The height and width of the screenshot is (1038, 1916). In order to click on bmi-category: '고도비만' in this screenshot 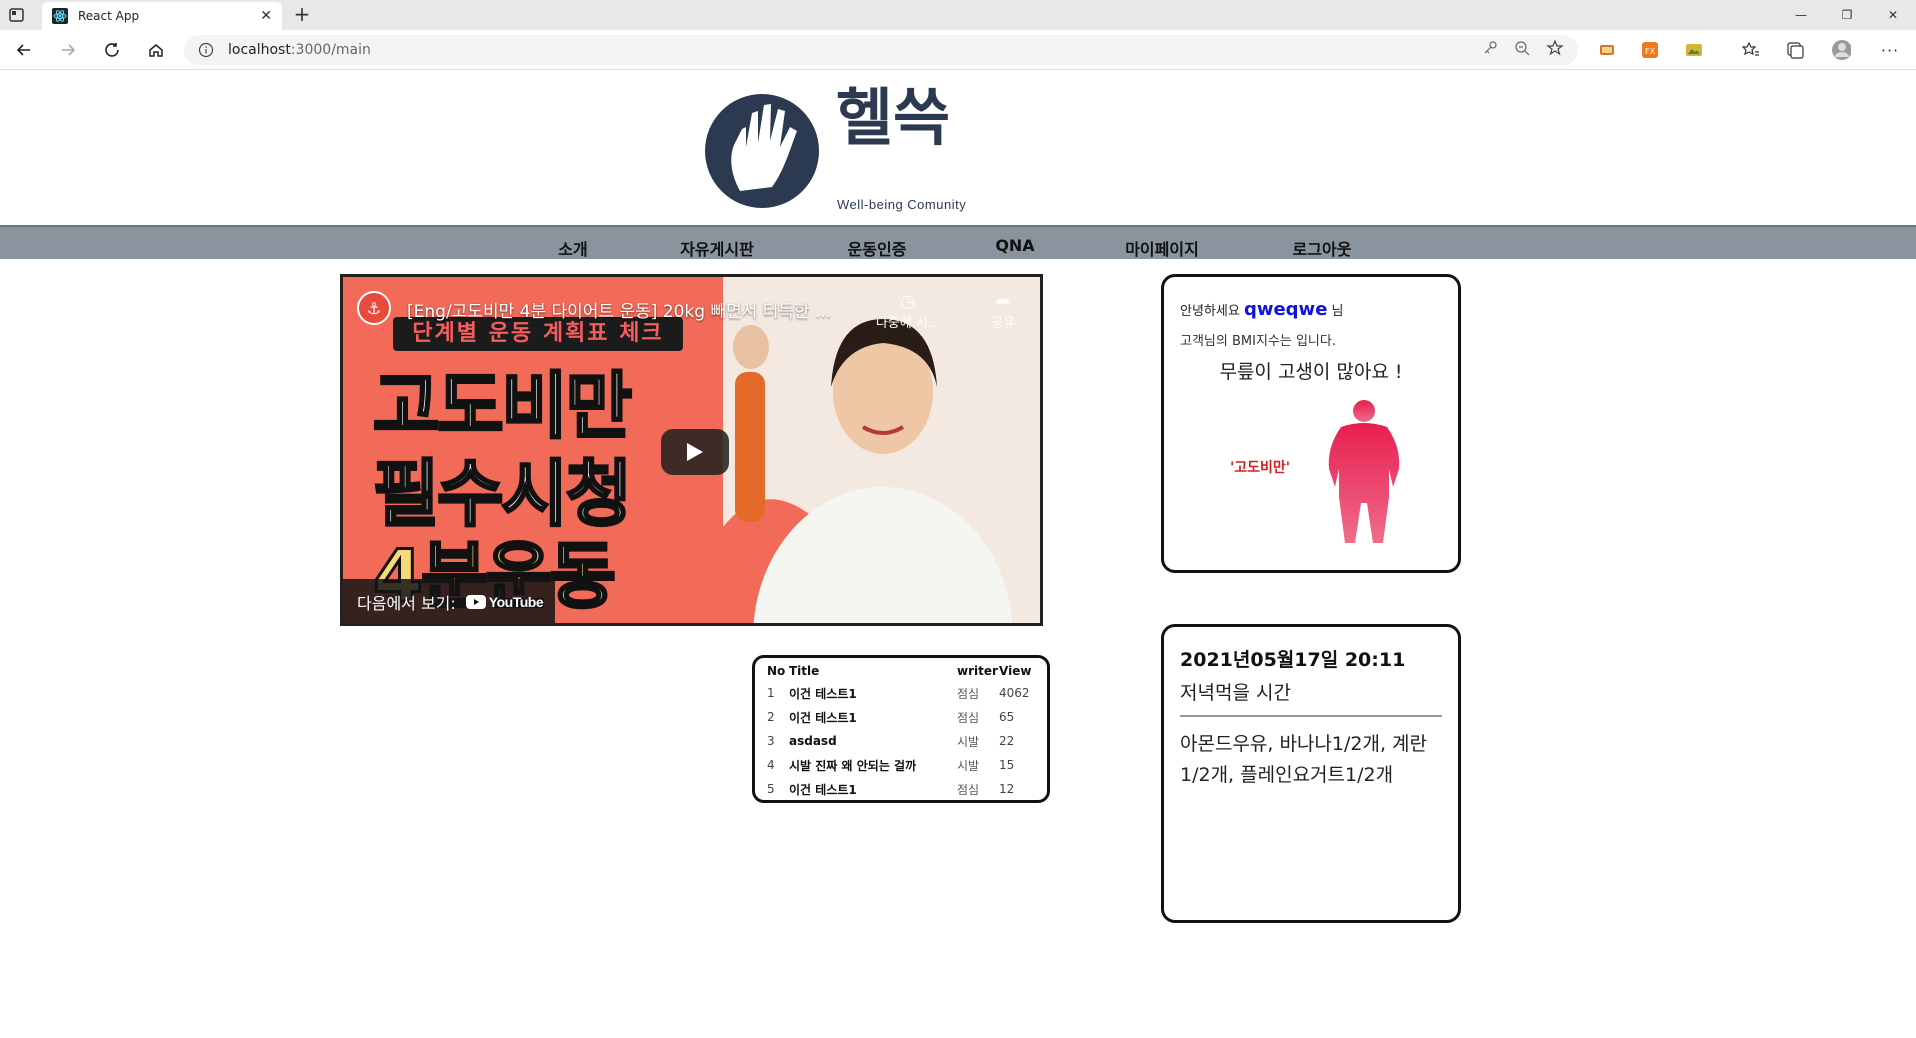, I will do `click(1260, 468)`.